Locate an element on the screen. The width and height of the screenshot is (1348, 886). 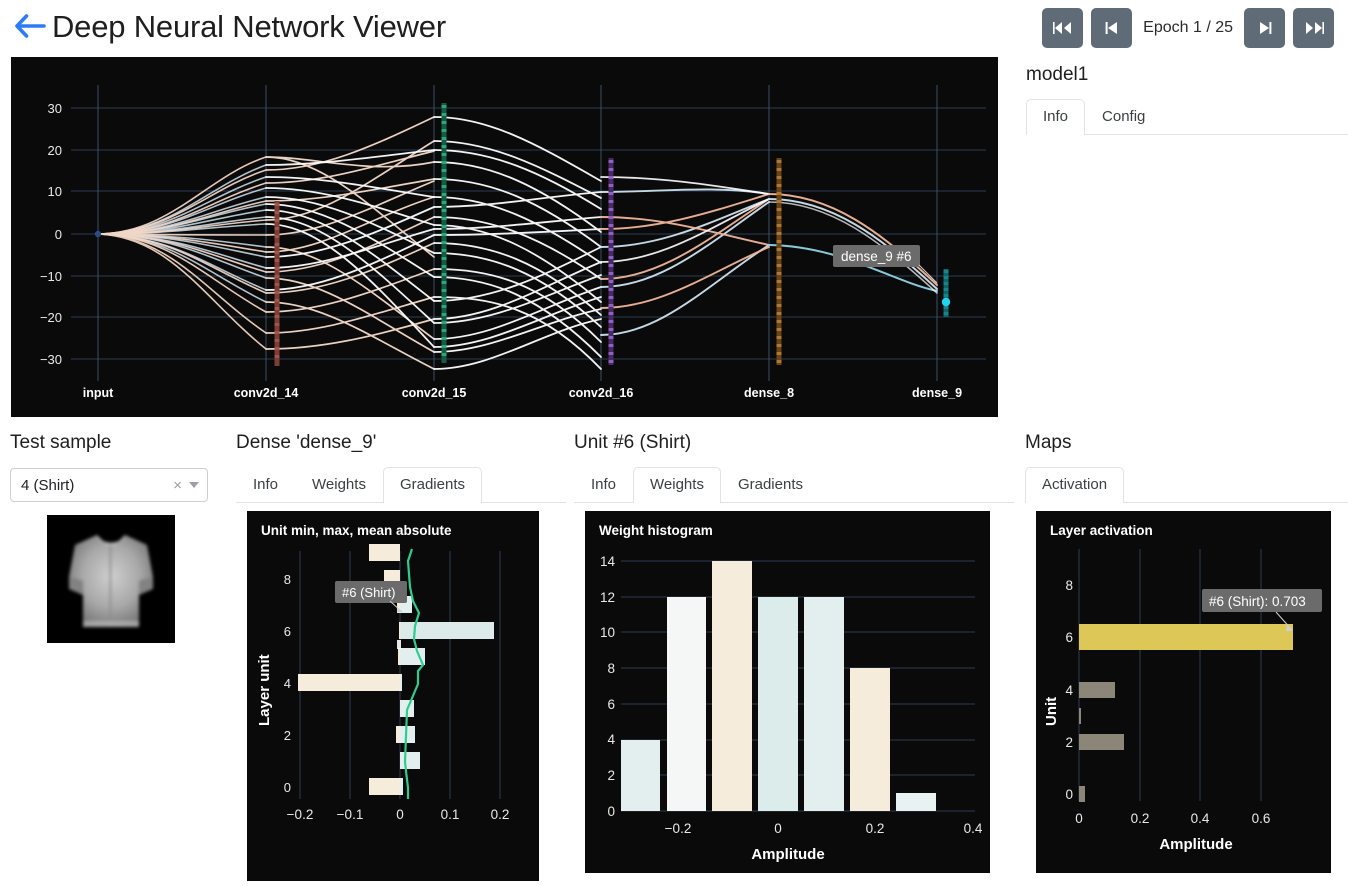
app-header: Deep Neural Network Viewer is located at coordinates (505, 26).